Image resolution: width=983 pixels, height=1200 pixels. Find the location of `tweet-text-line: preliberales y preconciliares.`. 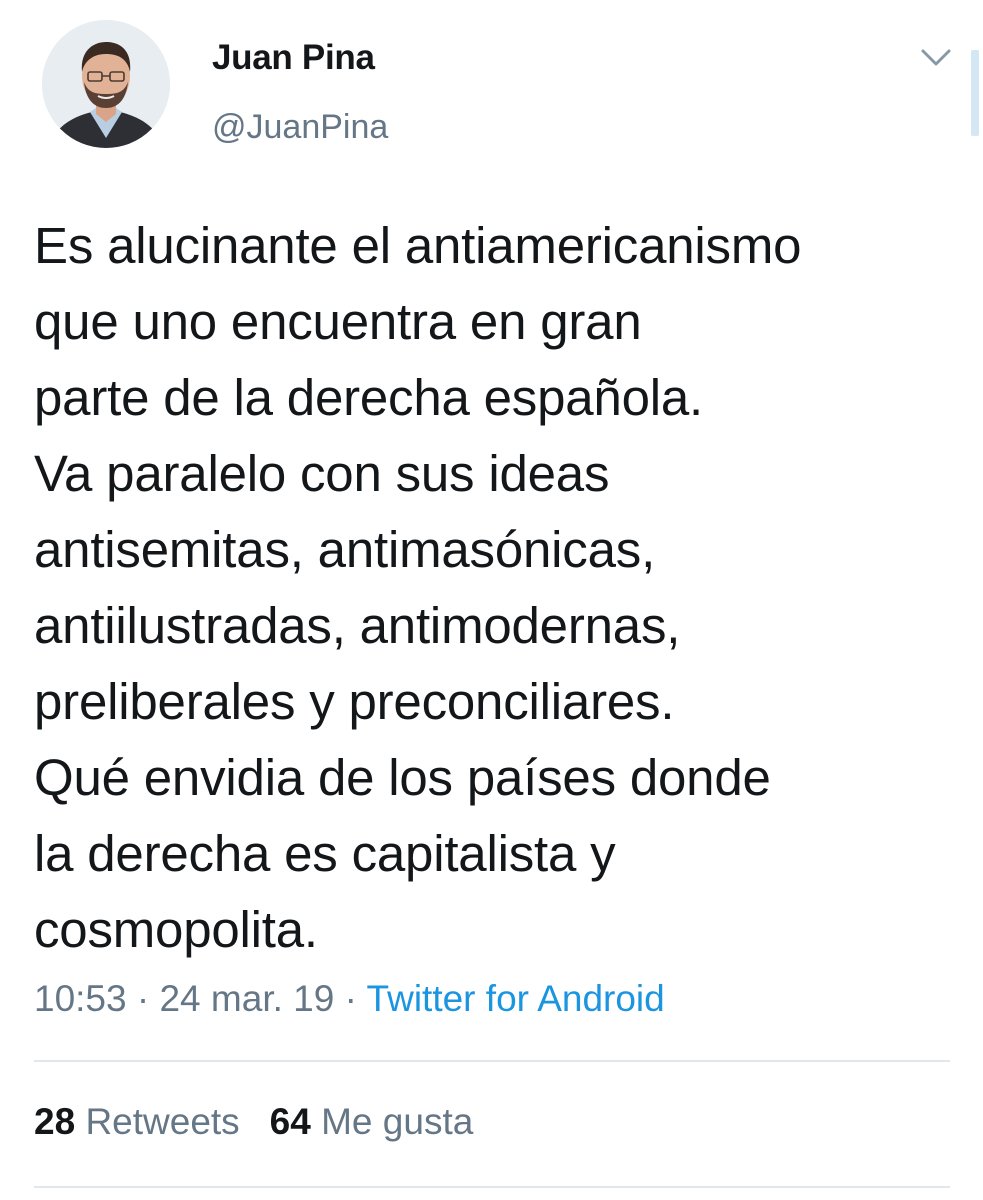

tweet-text-line: preliberales y preconciliares. is located at coordinates (354, 701).